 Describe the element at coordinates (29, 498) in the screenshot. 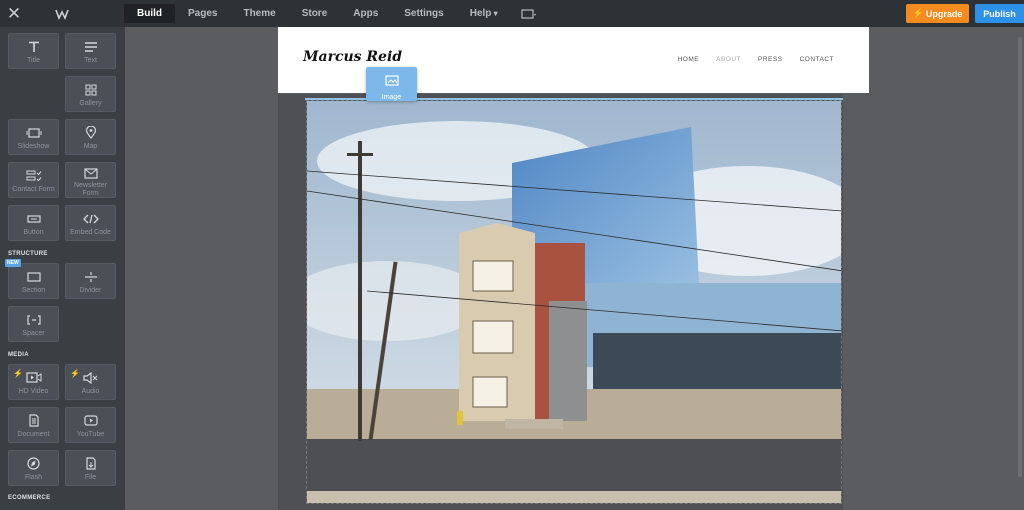

I see `ecommerce-heading: ECOMMERCE` at that location.